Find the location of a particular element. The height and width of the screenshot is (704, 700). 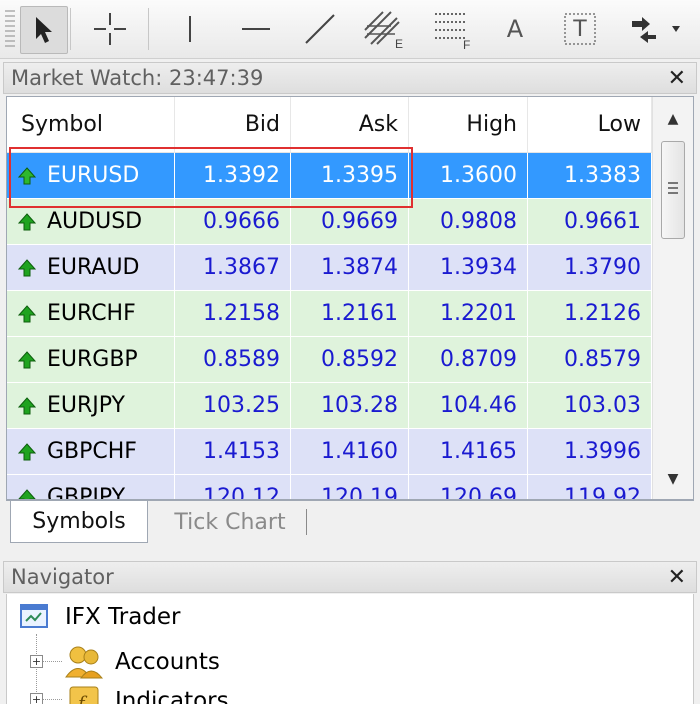

symbol-cell: EURCHF is located at coordinates (91, 313).